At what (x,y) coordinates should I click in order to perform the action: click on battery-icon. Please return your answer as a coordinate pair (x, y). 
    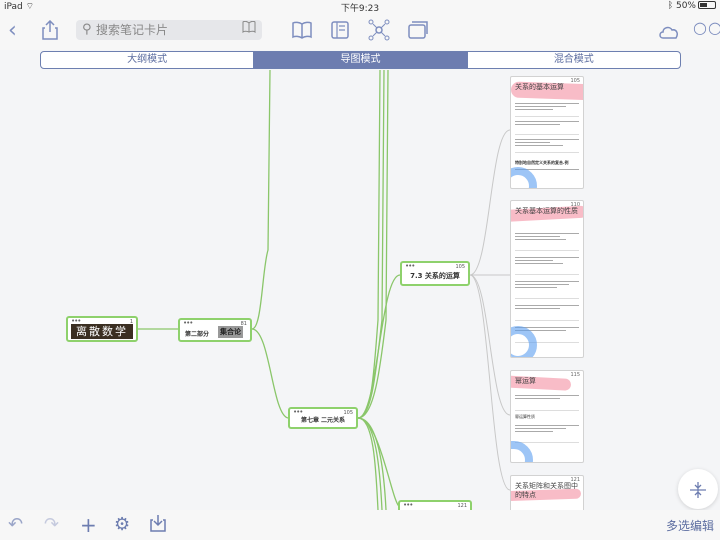
    Looking at the image, I should click on (707, 5).